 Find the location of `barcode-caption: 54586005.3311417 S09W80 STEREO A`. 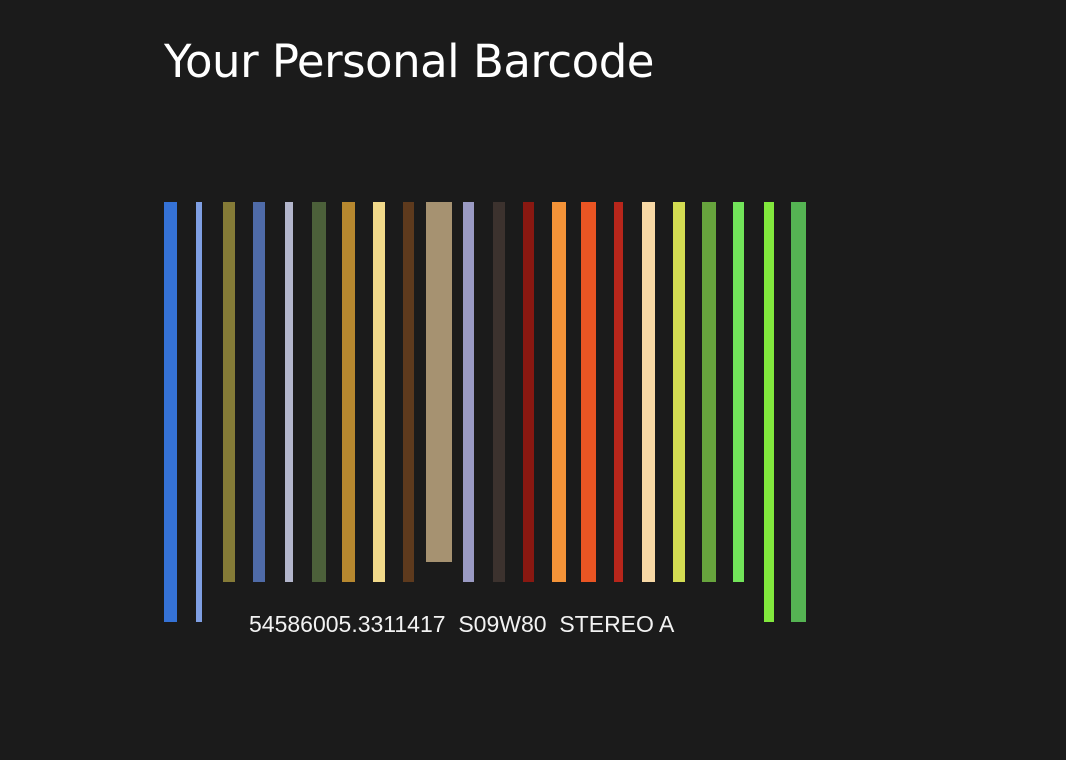

barcode-caption: 54586005.3311417 S09W80 STEREO A is located at coordinates (461, 624).